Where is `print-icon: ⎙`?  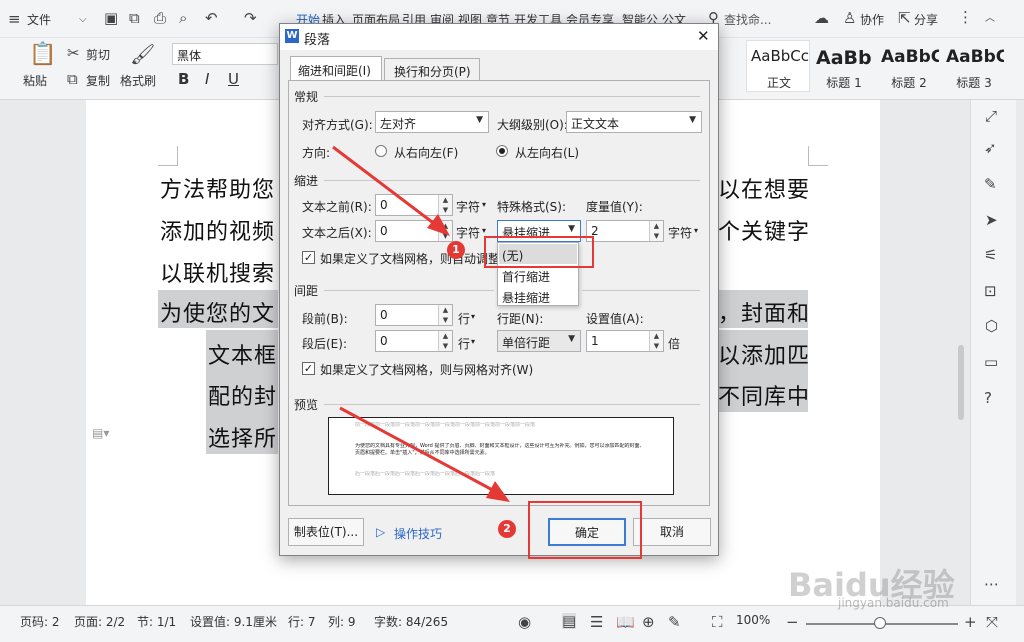 print-icon: ⎙ is located at coordinates (160, 18).